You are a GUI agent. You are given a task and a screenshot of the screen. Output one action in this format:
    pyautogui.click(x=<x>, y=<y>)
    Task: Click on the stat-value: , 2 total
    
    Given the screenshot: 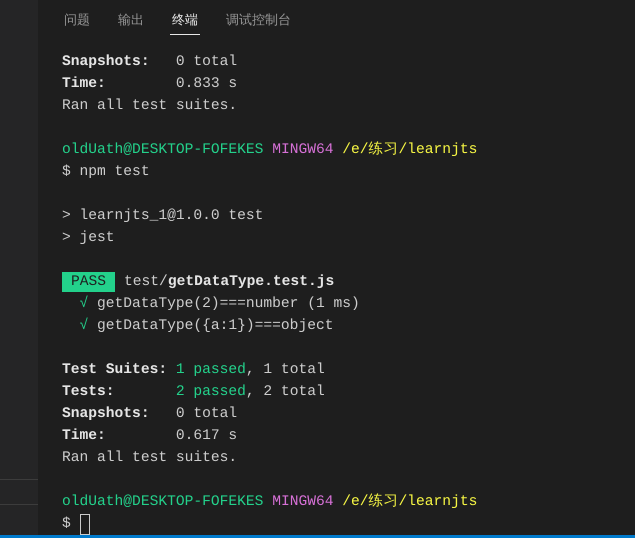 What is the action you would take?
    pyautogui.click(x=285, y=392)
    